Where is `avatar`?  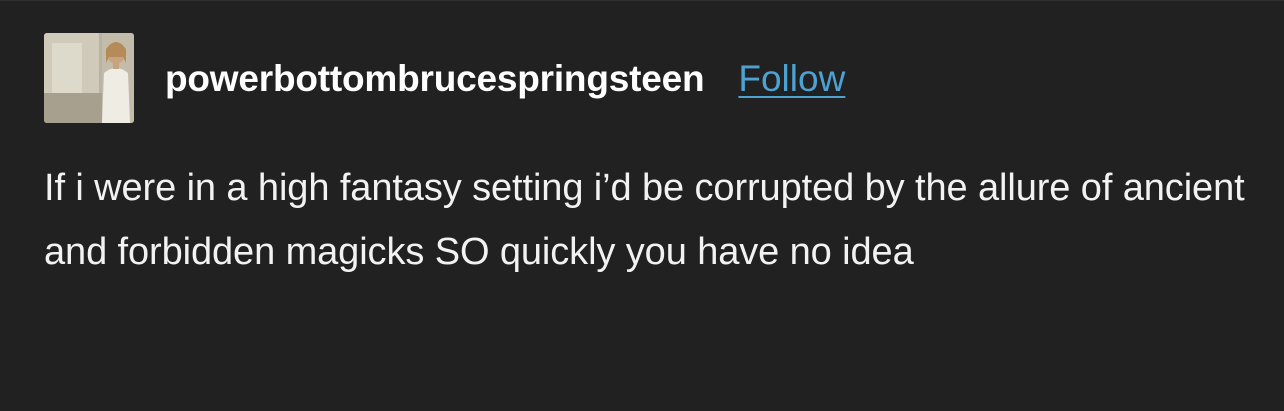 avatar is located at coordinates (89, 78).